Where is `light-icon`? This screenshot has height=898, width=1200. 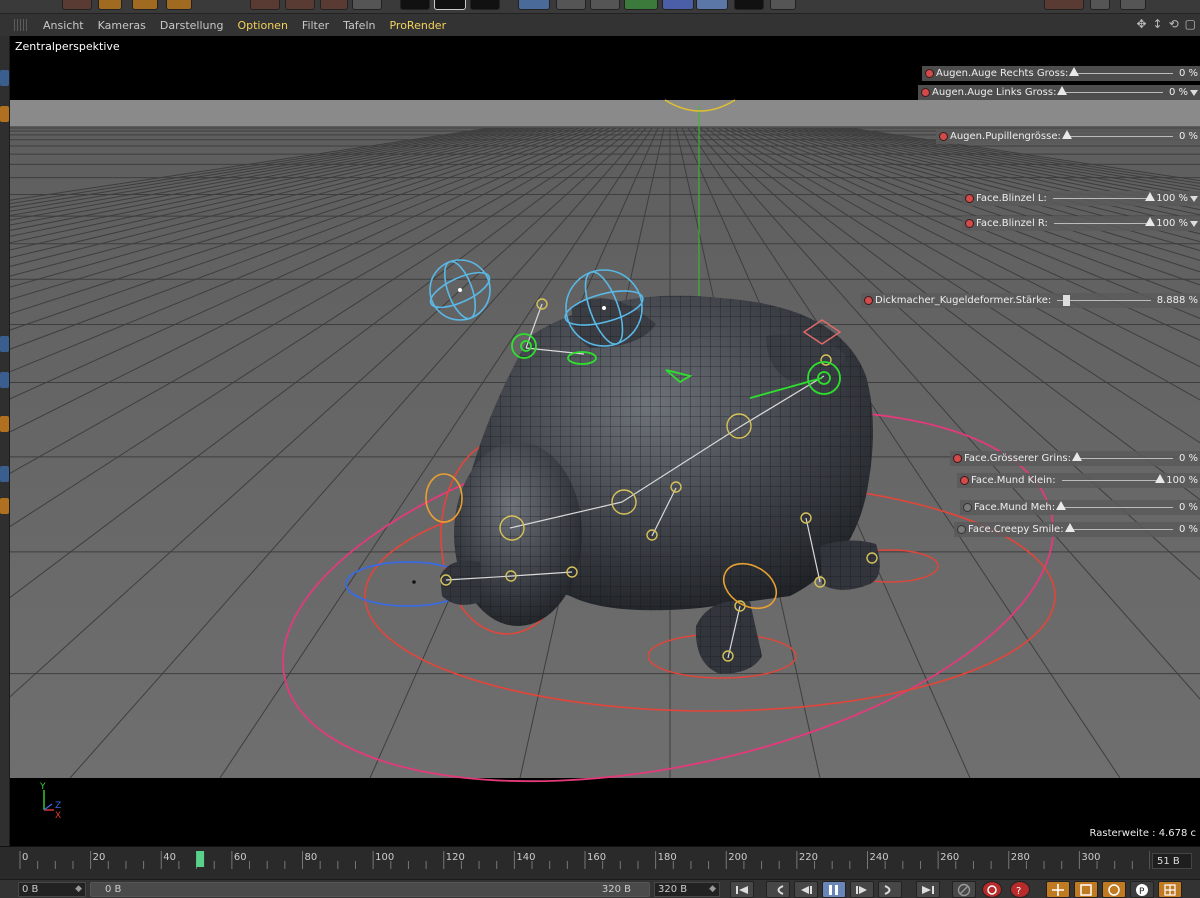 light-icon is located at coordinates (783, 5).